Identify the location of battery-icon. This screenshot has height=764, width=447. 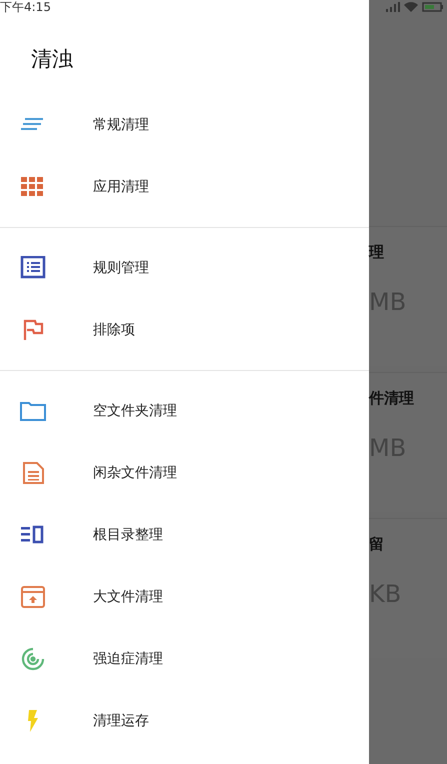
(433, 7).